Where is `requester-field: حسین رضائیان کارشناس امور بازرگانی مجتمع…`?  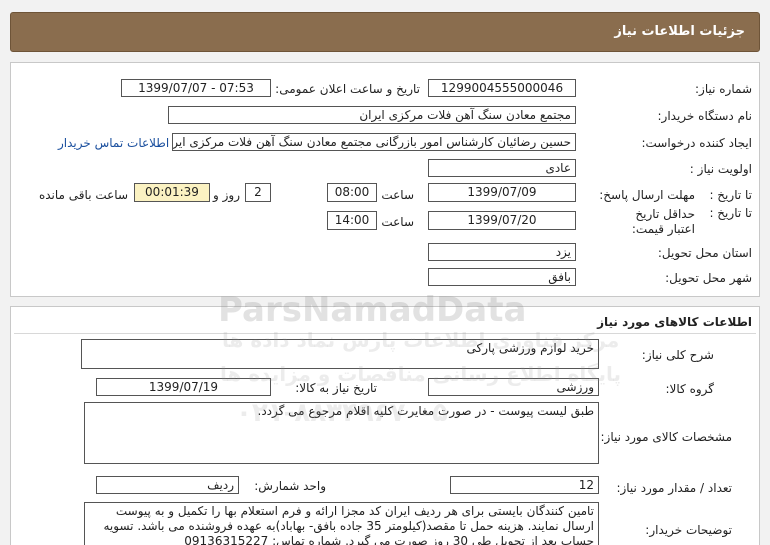 requester-field: حسین رضائیان کارشناس امور بازرگانی مجتمع… is located at coordinates (374, 142).